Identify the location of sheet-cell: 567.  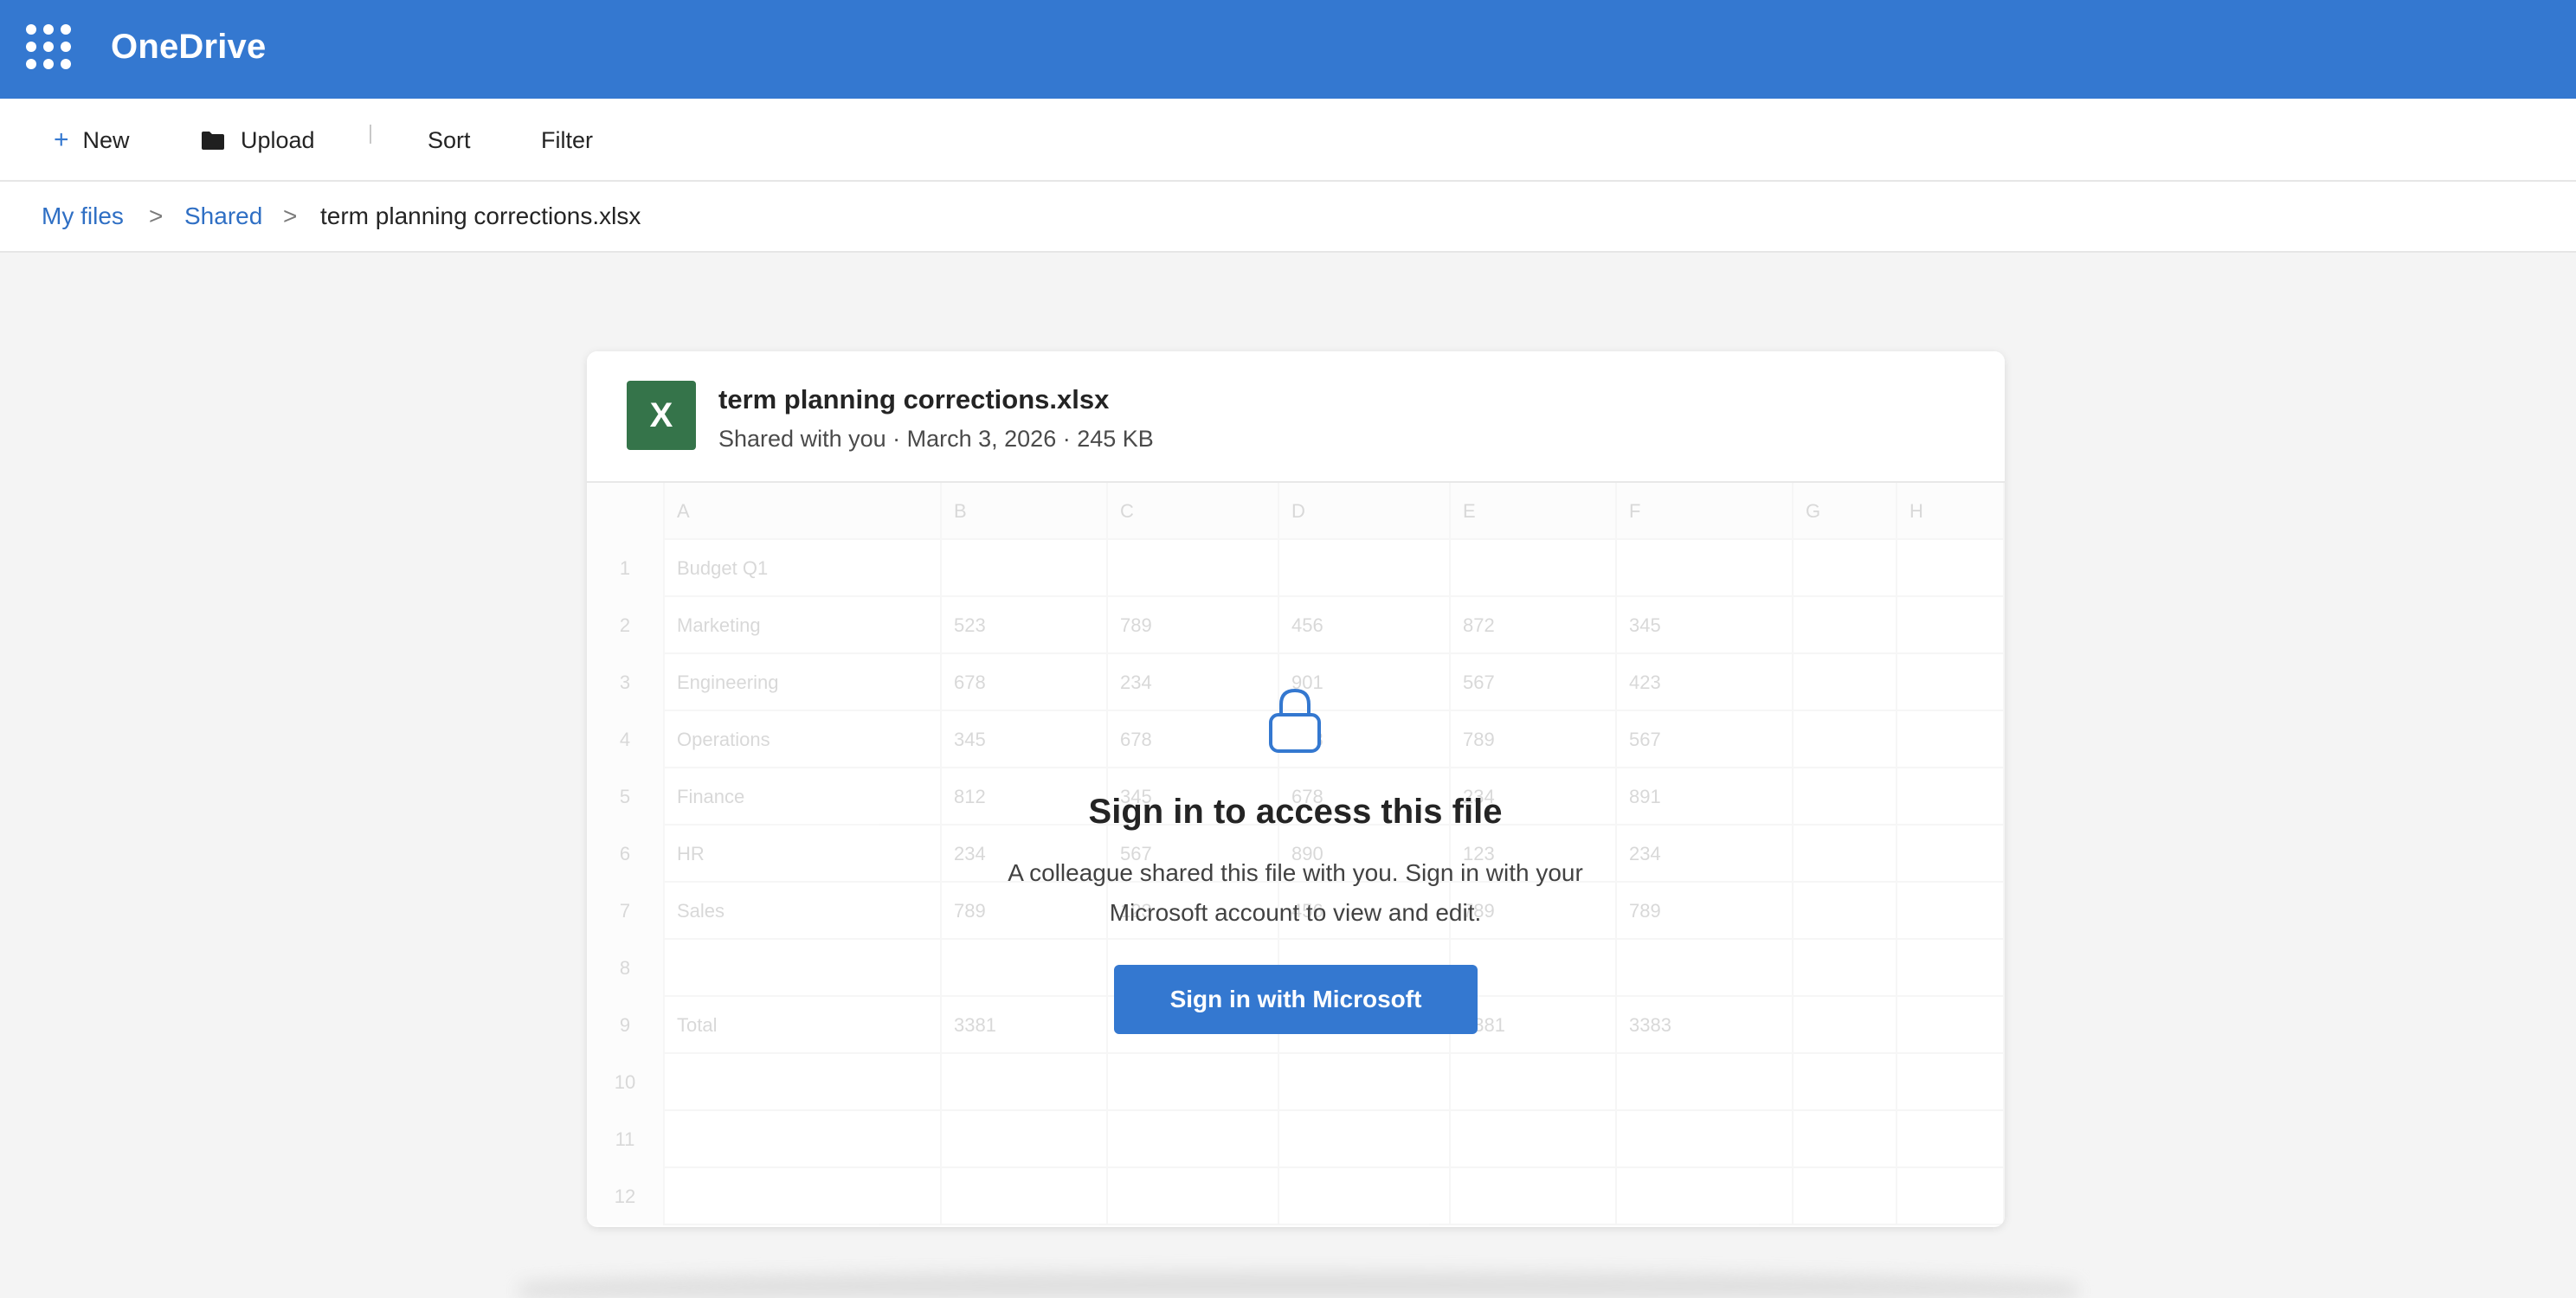
(1705, 740).